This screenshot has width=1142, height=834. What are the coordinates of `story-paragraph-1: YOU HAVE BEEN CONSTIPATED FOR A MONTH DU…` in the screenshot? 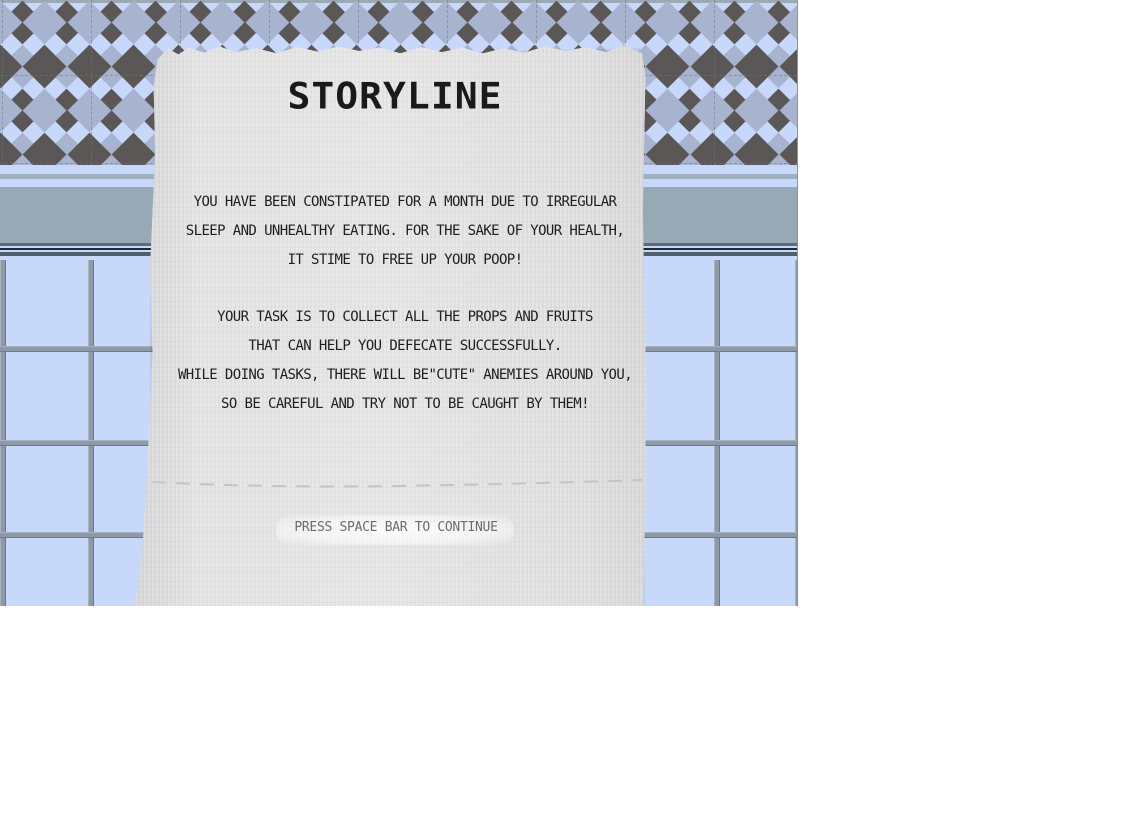 It's located at (405, 231).